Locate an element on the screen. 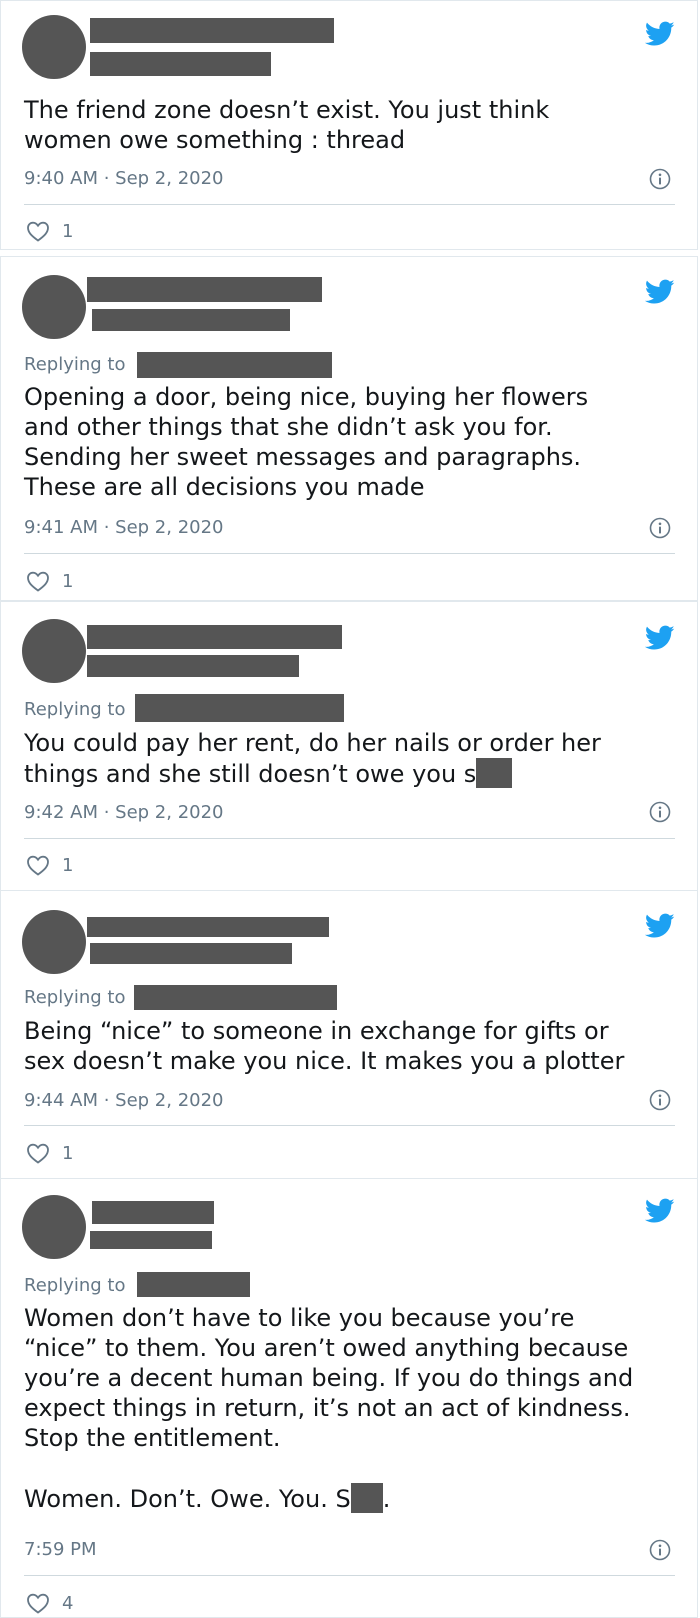 The width and height of the screenshot is (700, 1618). tweet-text-line: . is located at coordinates (386, 1499).